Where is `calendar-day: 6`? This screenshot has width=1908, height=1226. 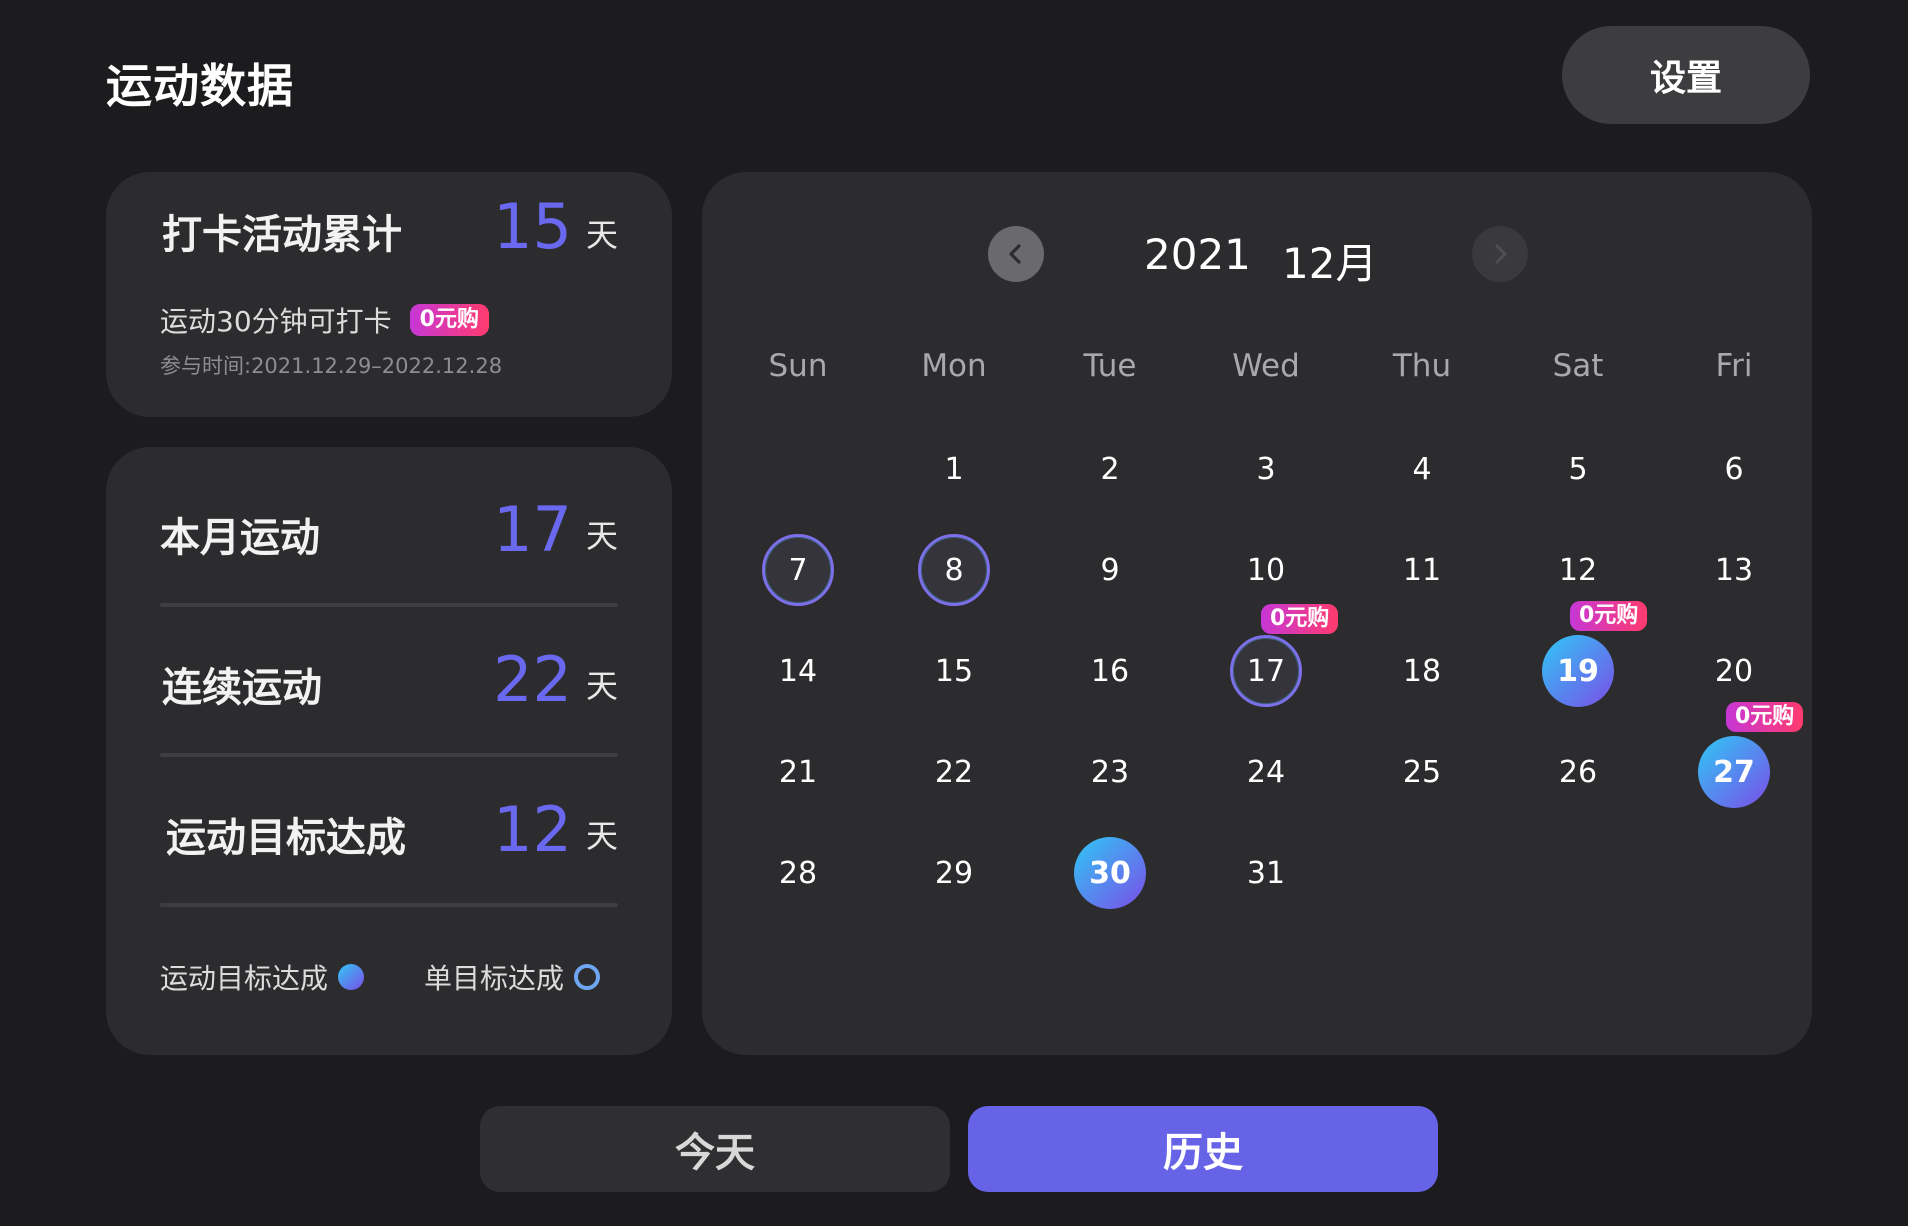
calendar-day: 6 is located at coordinates (1734, 469).